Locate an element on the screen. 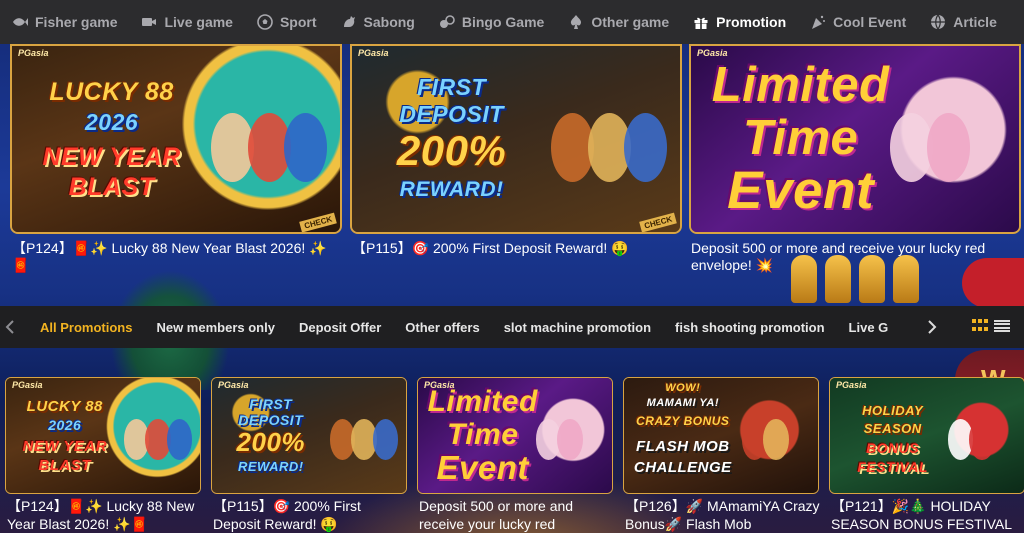 This screenshot has height=533, width=1024. promotion-card: FIRST DEPOSIT 200% REWARD! PGasia is located at coordinates (309, 435).